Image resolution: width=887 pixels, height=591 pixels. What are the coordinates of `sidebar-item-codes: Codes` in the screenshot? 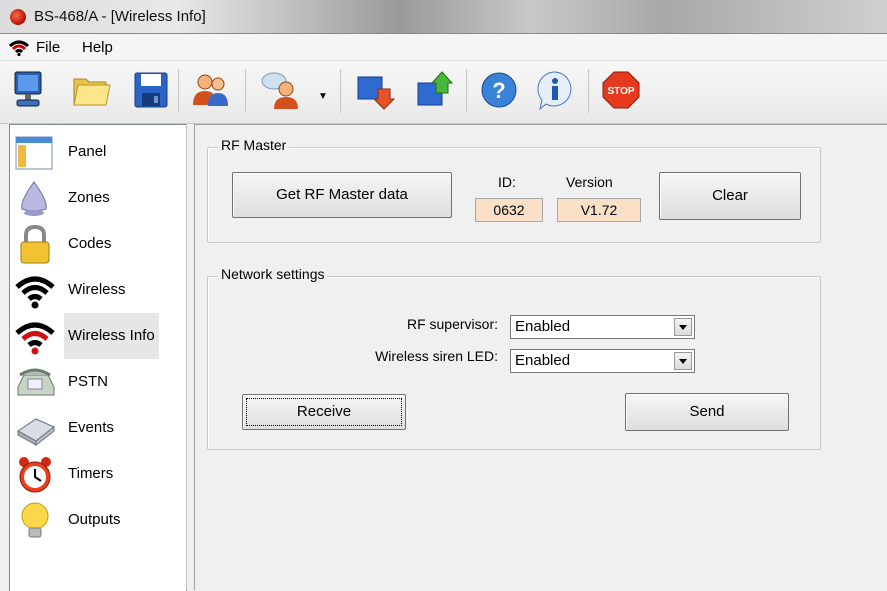 It's located at (98, 244).